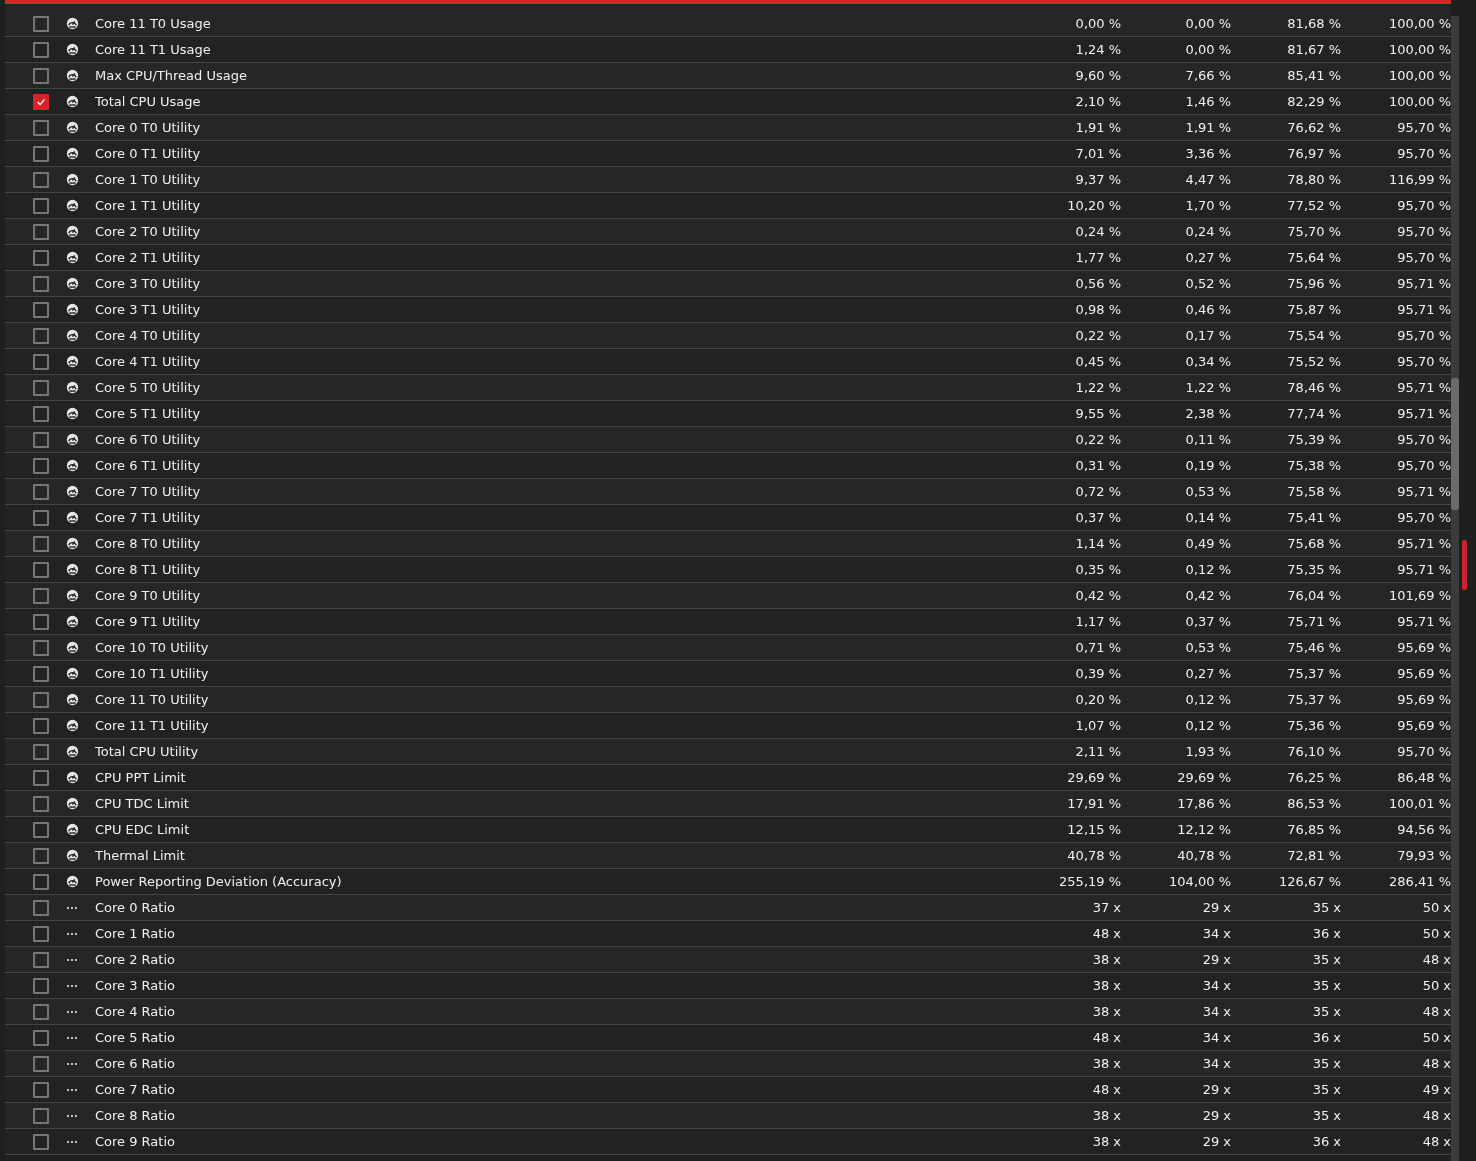 This screenshot has width=1476, height=1161. I want to click on sensor-value: 0,17 %, so click(1208, 335).